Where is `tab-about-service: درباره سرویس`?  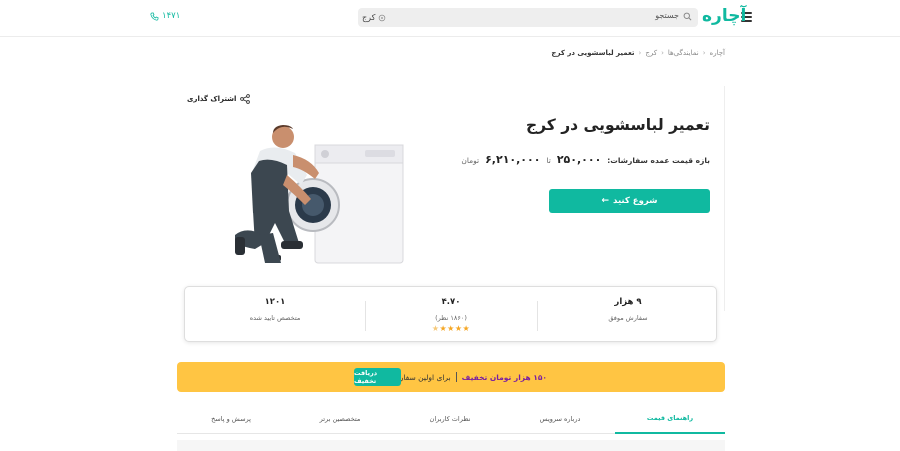
tab-about-service: درباره سرویس is located at coordinates (560, 419).